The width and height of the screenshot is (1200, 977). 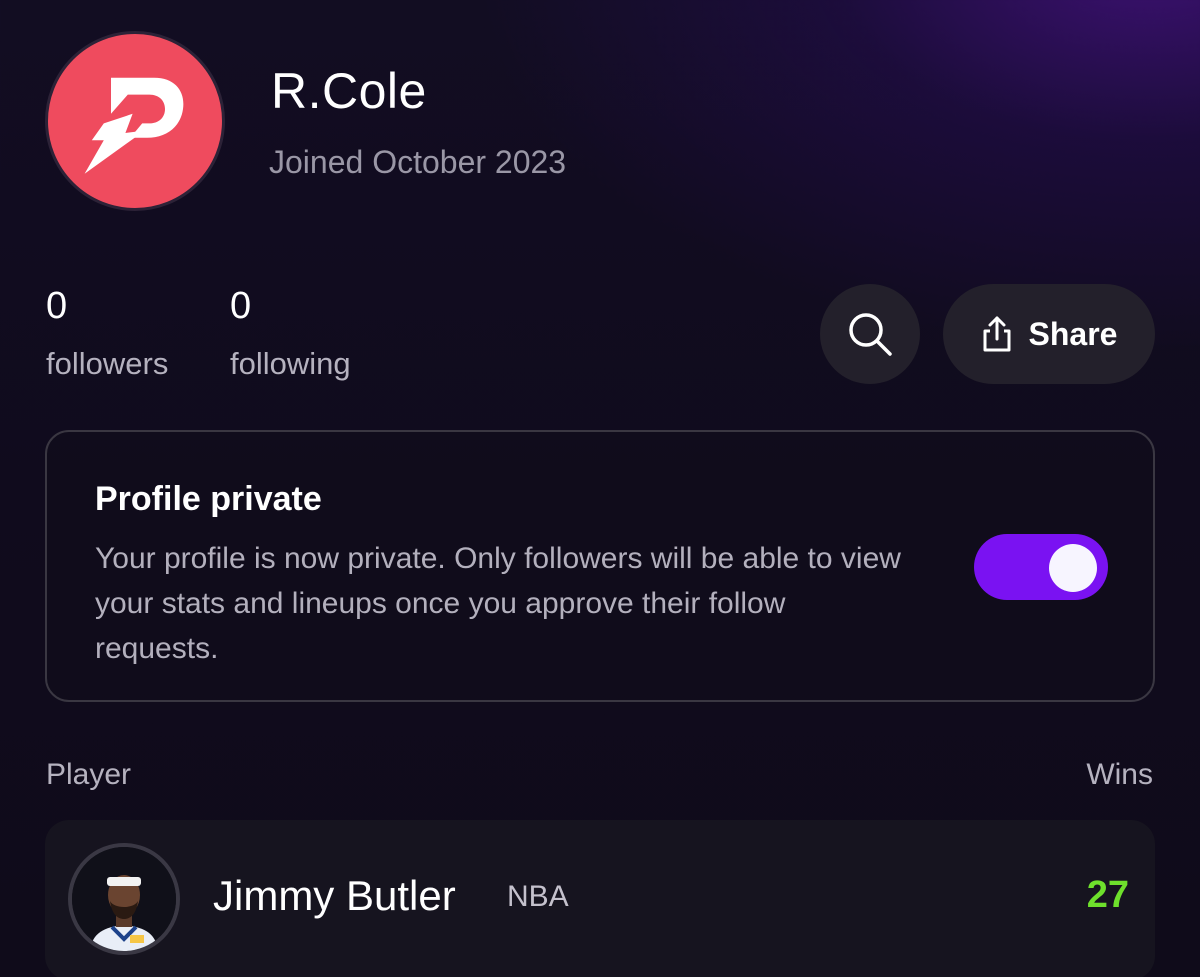 I want to click on share-icon, so click(x=997, y=334).